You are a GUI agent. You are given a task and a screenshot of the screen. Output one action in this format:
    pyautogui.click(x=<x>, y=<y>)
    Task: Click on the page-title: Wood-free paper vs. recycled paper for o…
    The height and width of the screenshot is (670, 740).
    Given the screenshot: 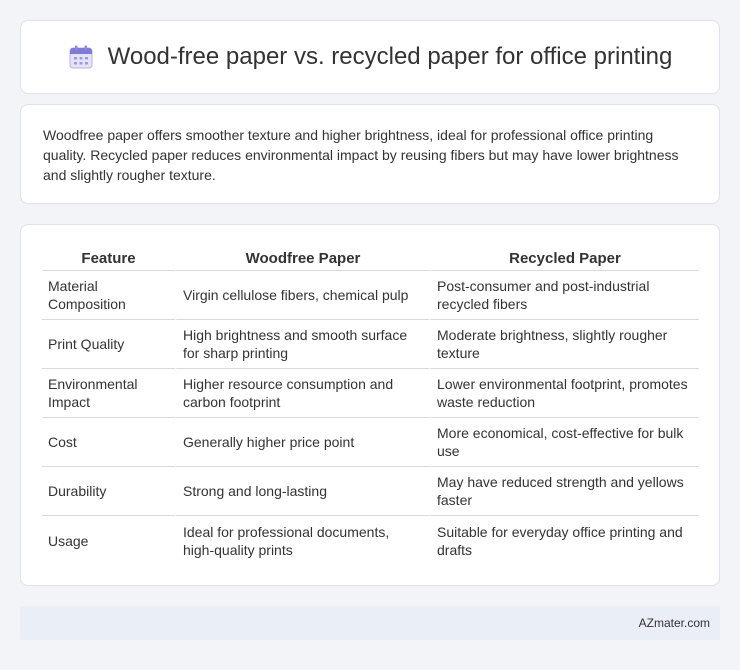 What is the action you would take?
    pyautogui.click(x=390, y=56)
    